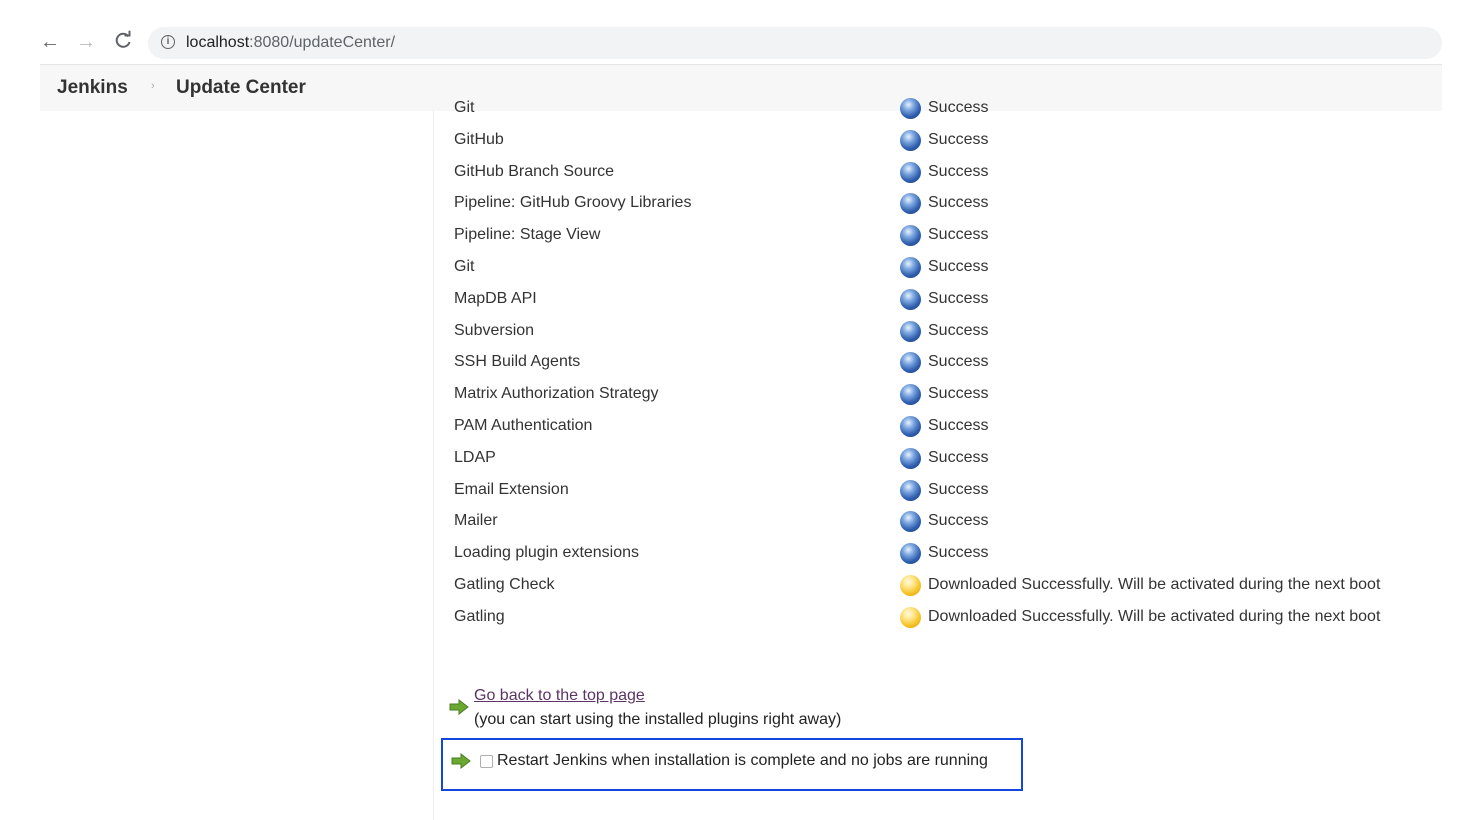 The image size is (1484, 820). I want to click on plugin-name: Subversion, so click(494, 330).